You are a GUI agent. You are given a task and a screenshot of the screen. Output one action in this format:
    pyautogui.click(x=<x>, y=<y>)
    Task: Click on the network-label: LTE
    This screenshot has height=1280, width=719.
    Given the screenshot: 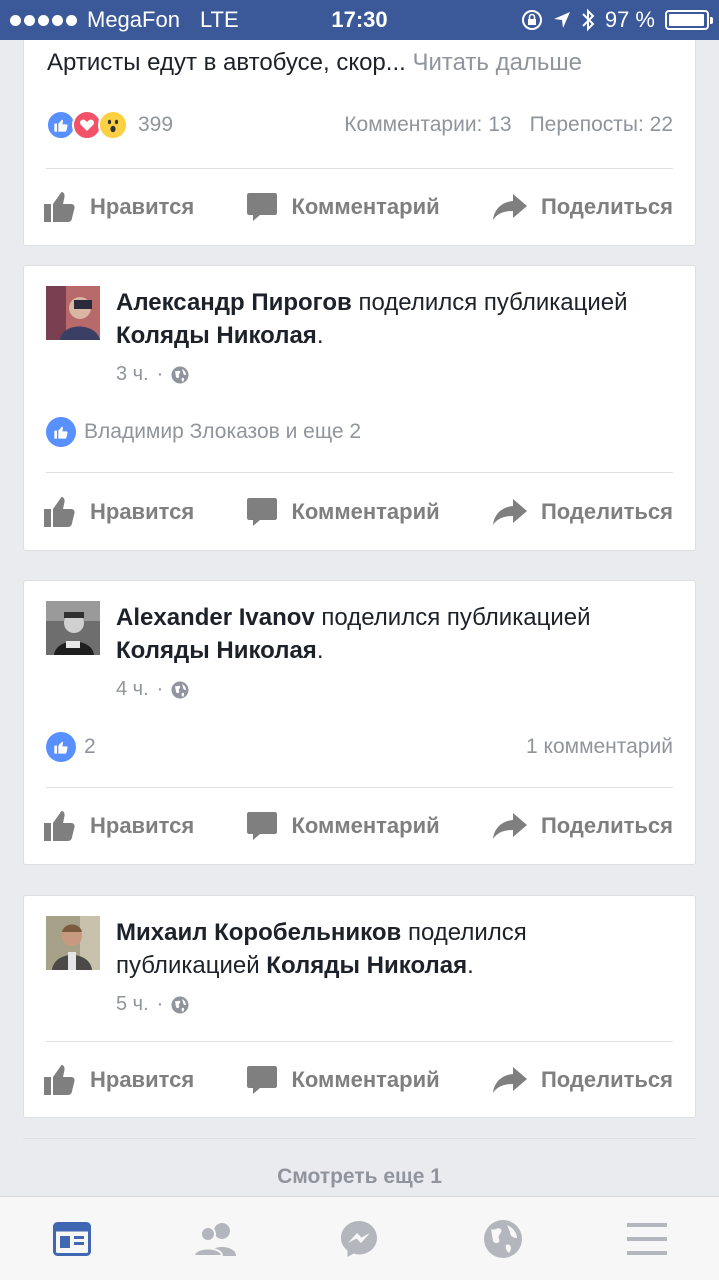 What is the action you would take?
    pyautogui.click(x=219, y=19)
    